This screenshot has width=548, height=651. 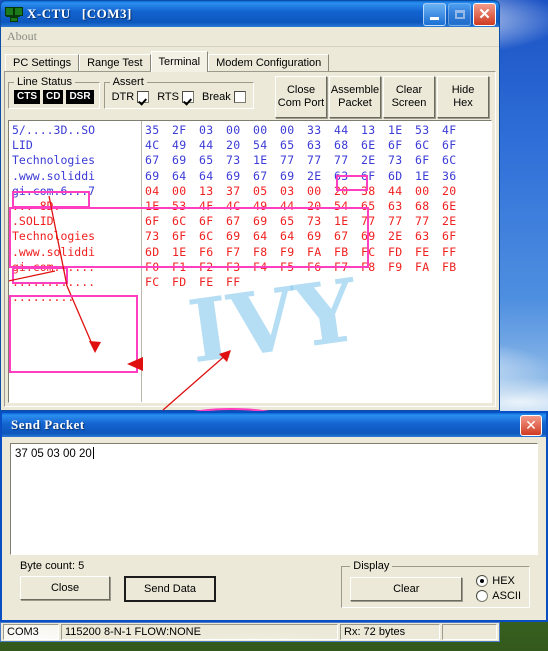 What do you see at coordinates (179, 205) in the screenshot?
I see `hex-byte: 53` at bounding box center [179, 205].